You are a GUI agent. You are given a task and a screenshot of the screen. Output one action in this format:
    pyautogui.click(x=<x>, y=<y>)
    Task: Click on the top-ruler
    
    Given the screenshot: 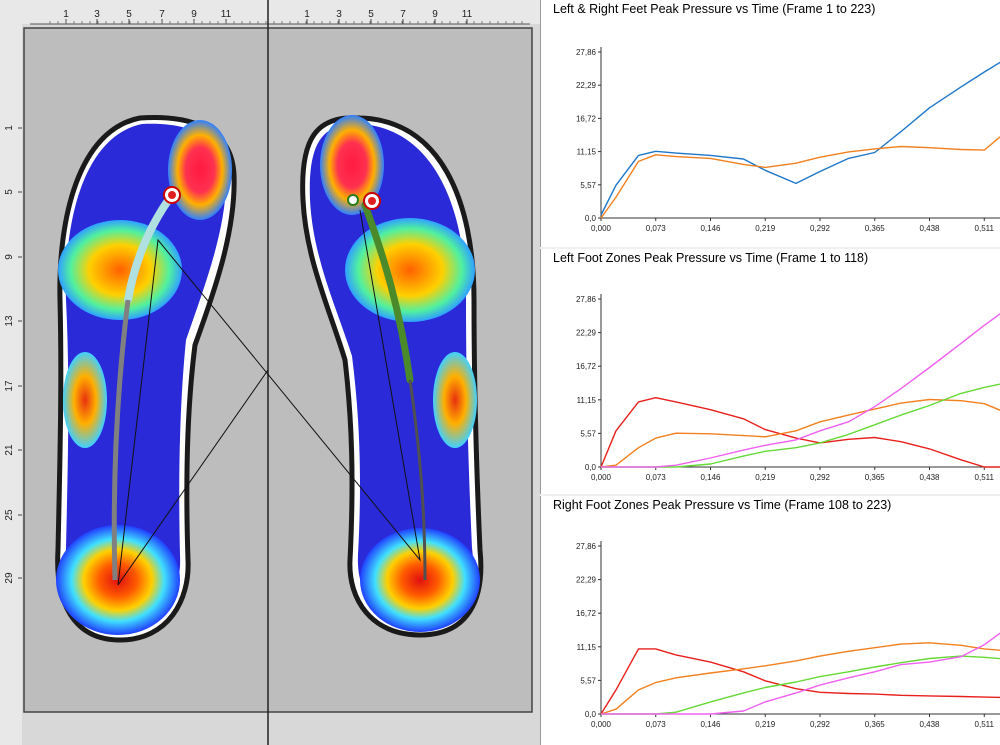 What is the action you would take?
    pyautogui.click(x=270, y=12)
    